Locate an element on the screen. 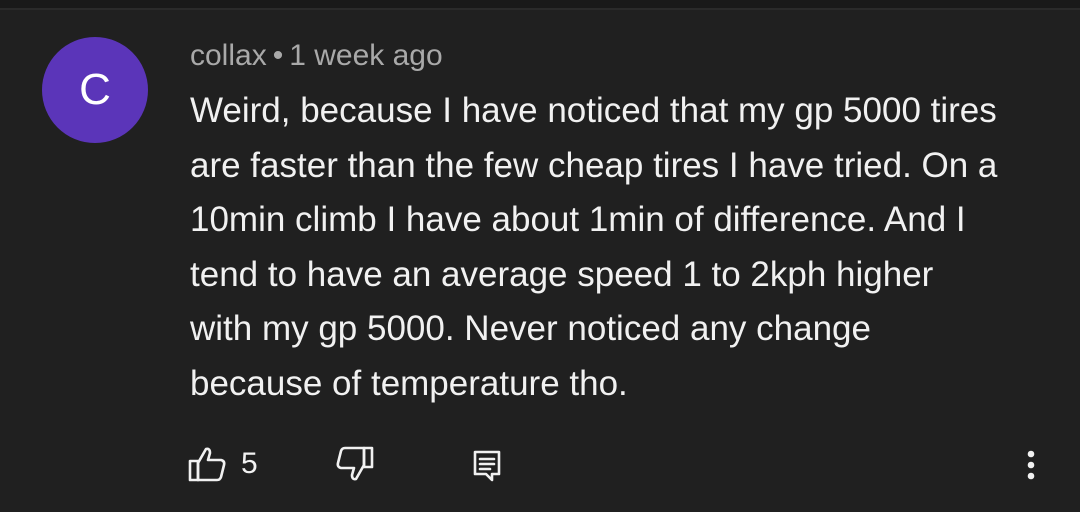 The image size is (1080, 512). thumbs-down-icon is located at coordinates (355, 464).